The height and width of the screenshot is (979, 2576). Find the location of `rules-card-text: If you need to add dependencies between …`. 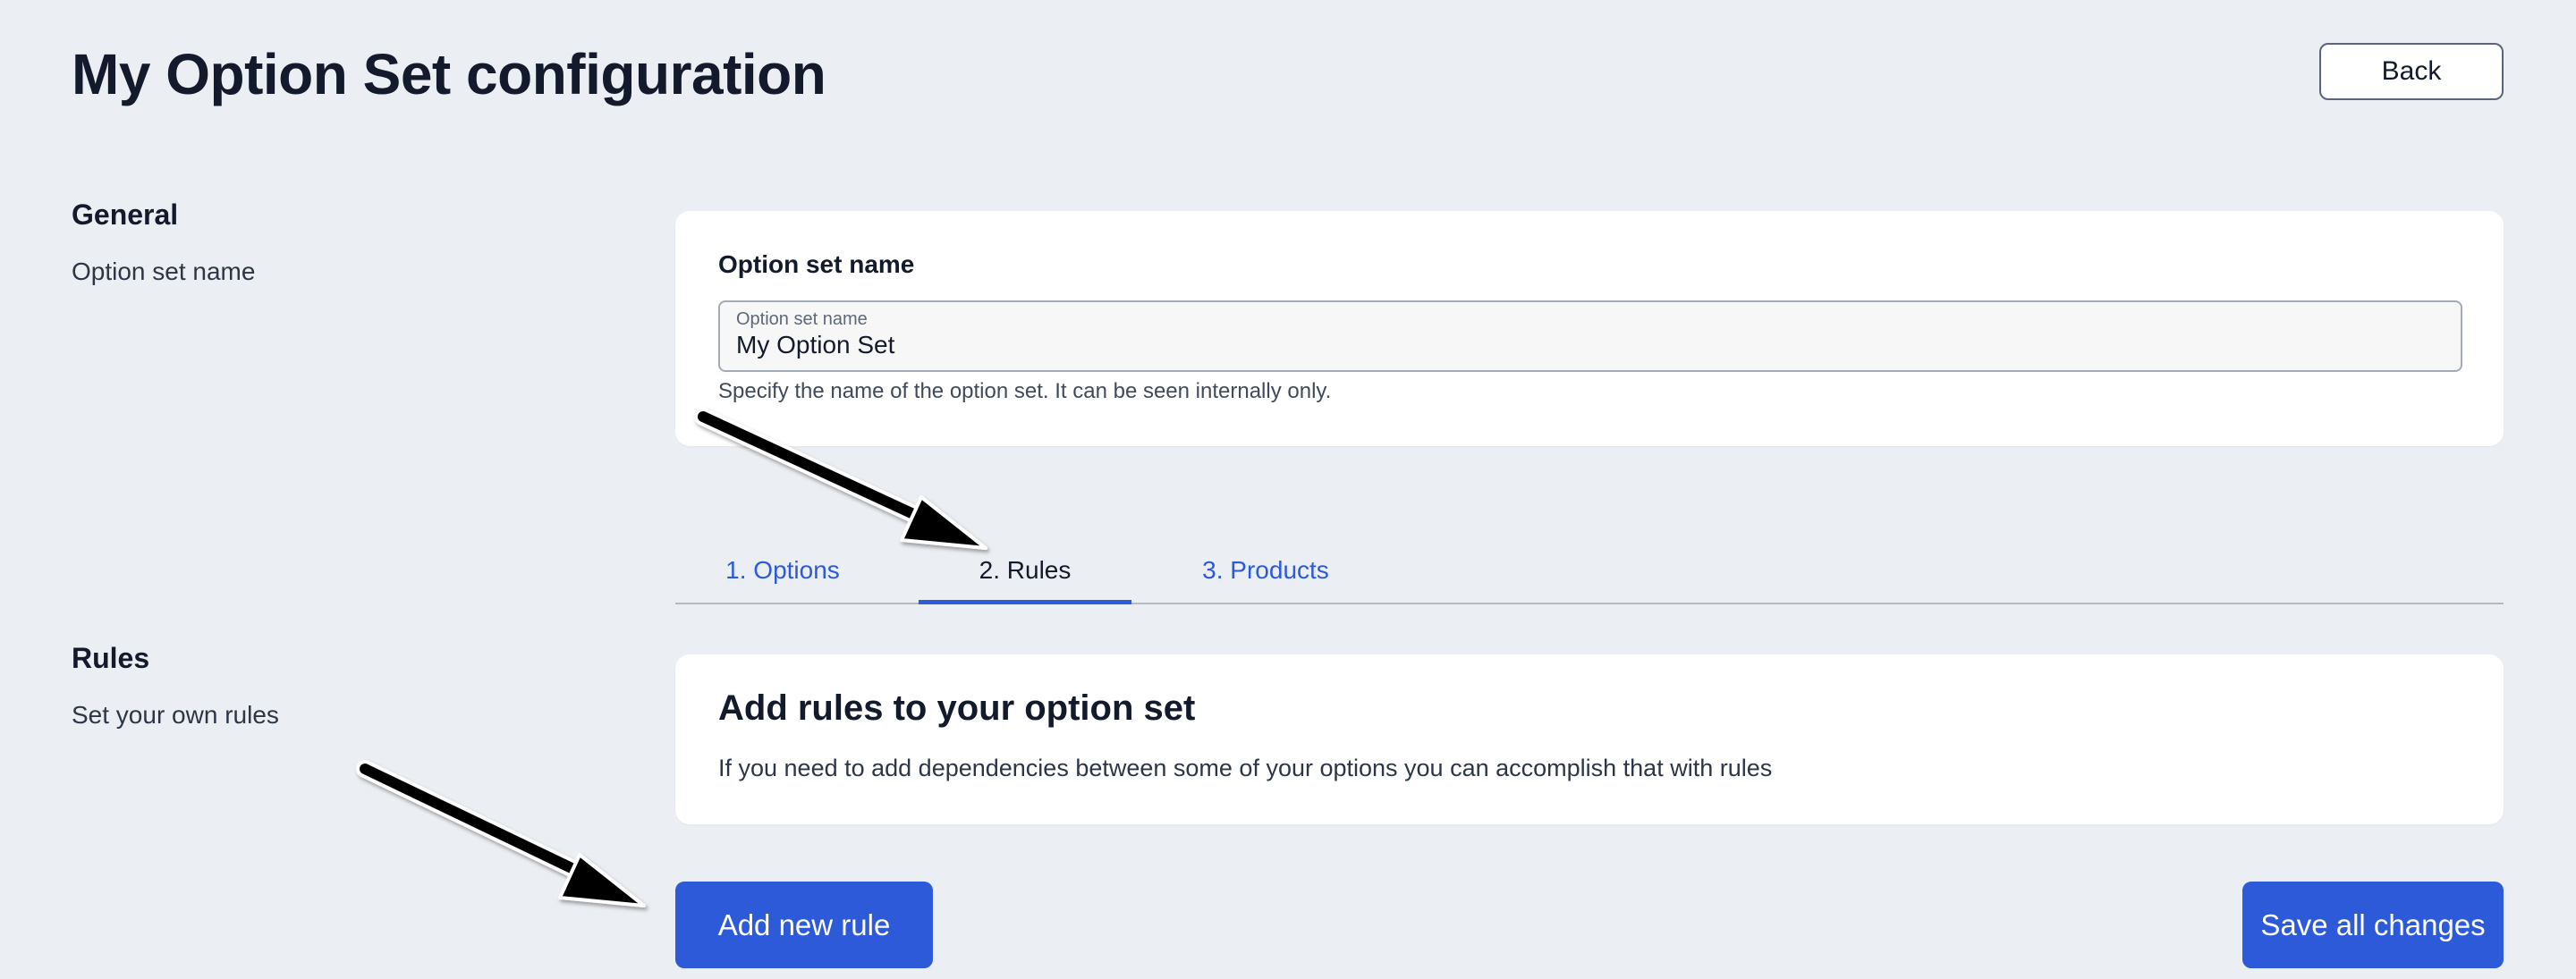

rules-card-text: If you need to add dependencies between … is located at coordinates (1245, 768).